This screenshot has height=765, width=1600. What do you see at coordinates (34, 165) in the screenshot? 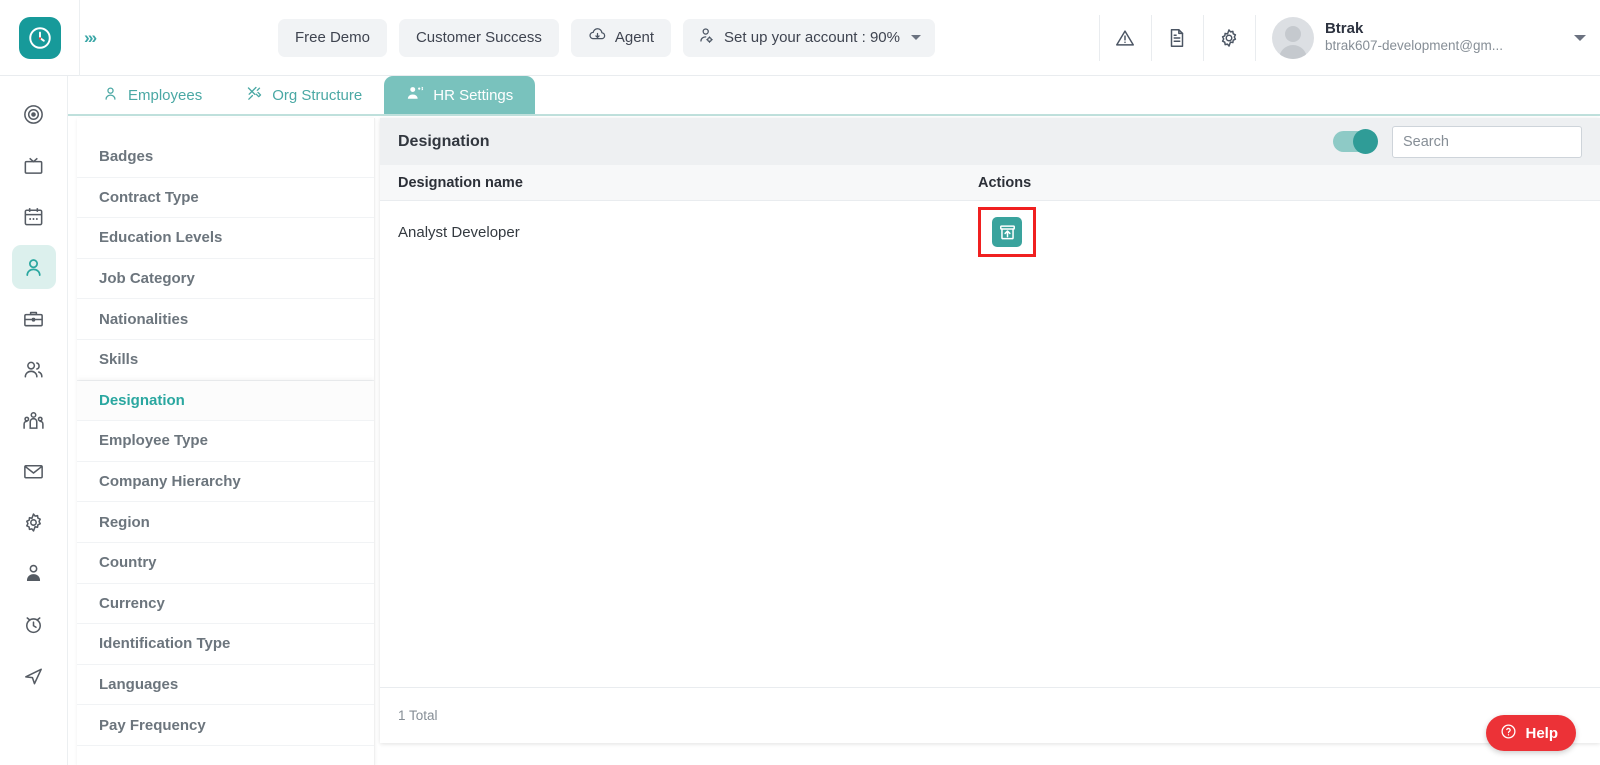
I see `sidebar-item-tv` at bounding box center [34, 165].